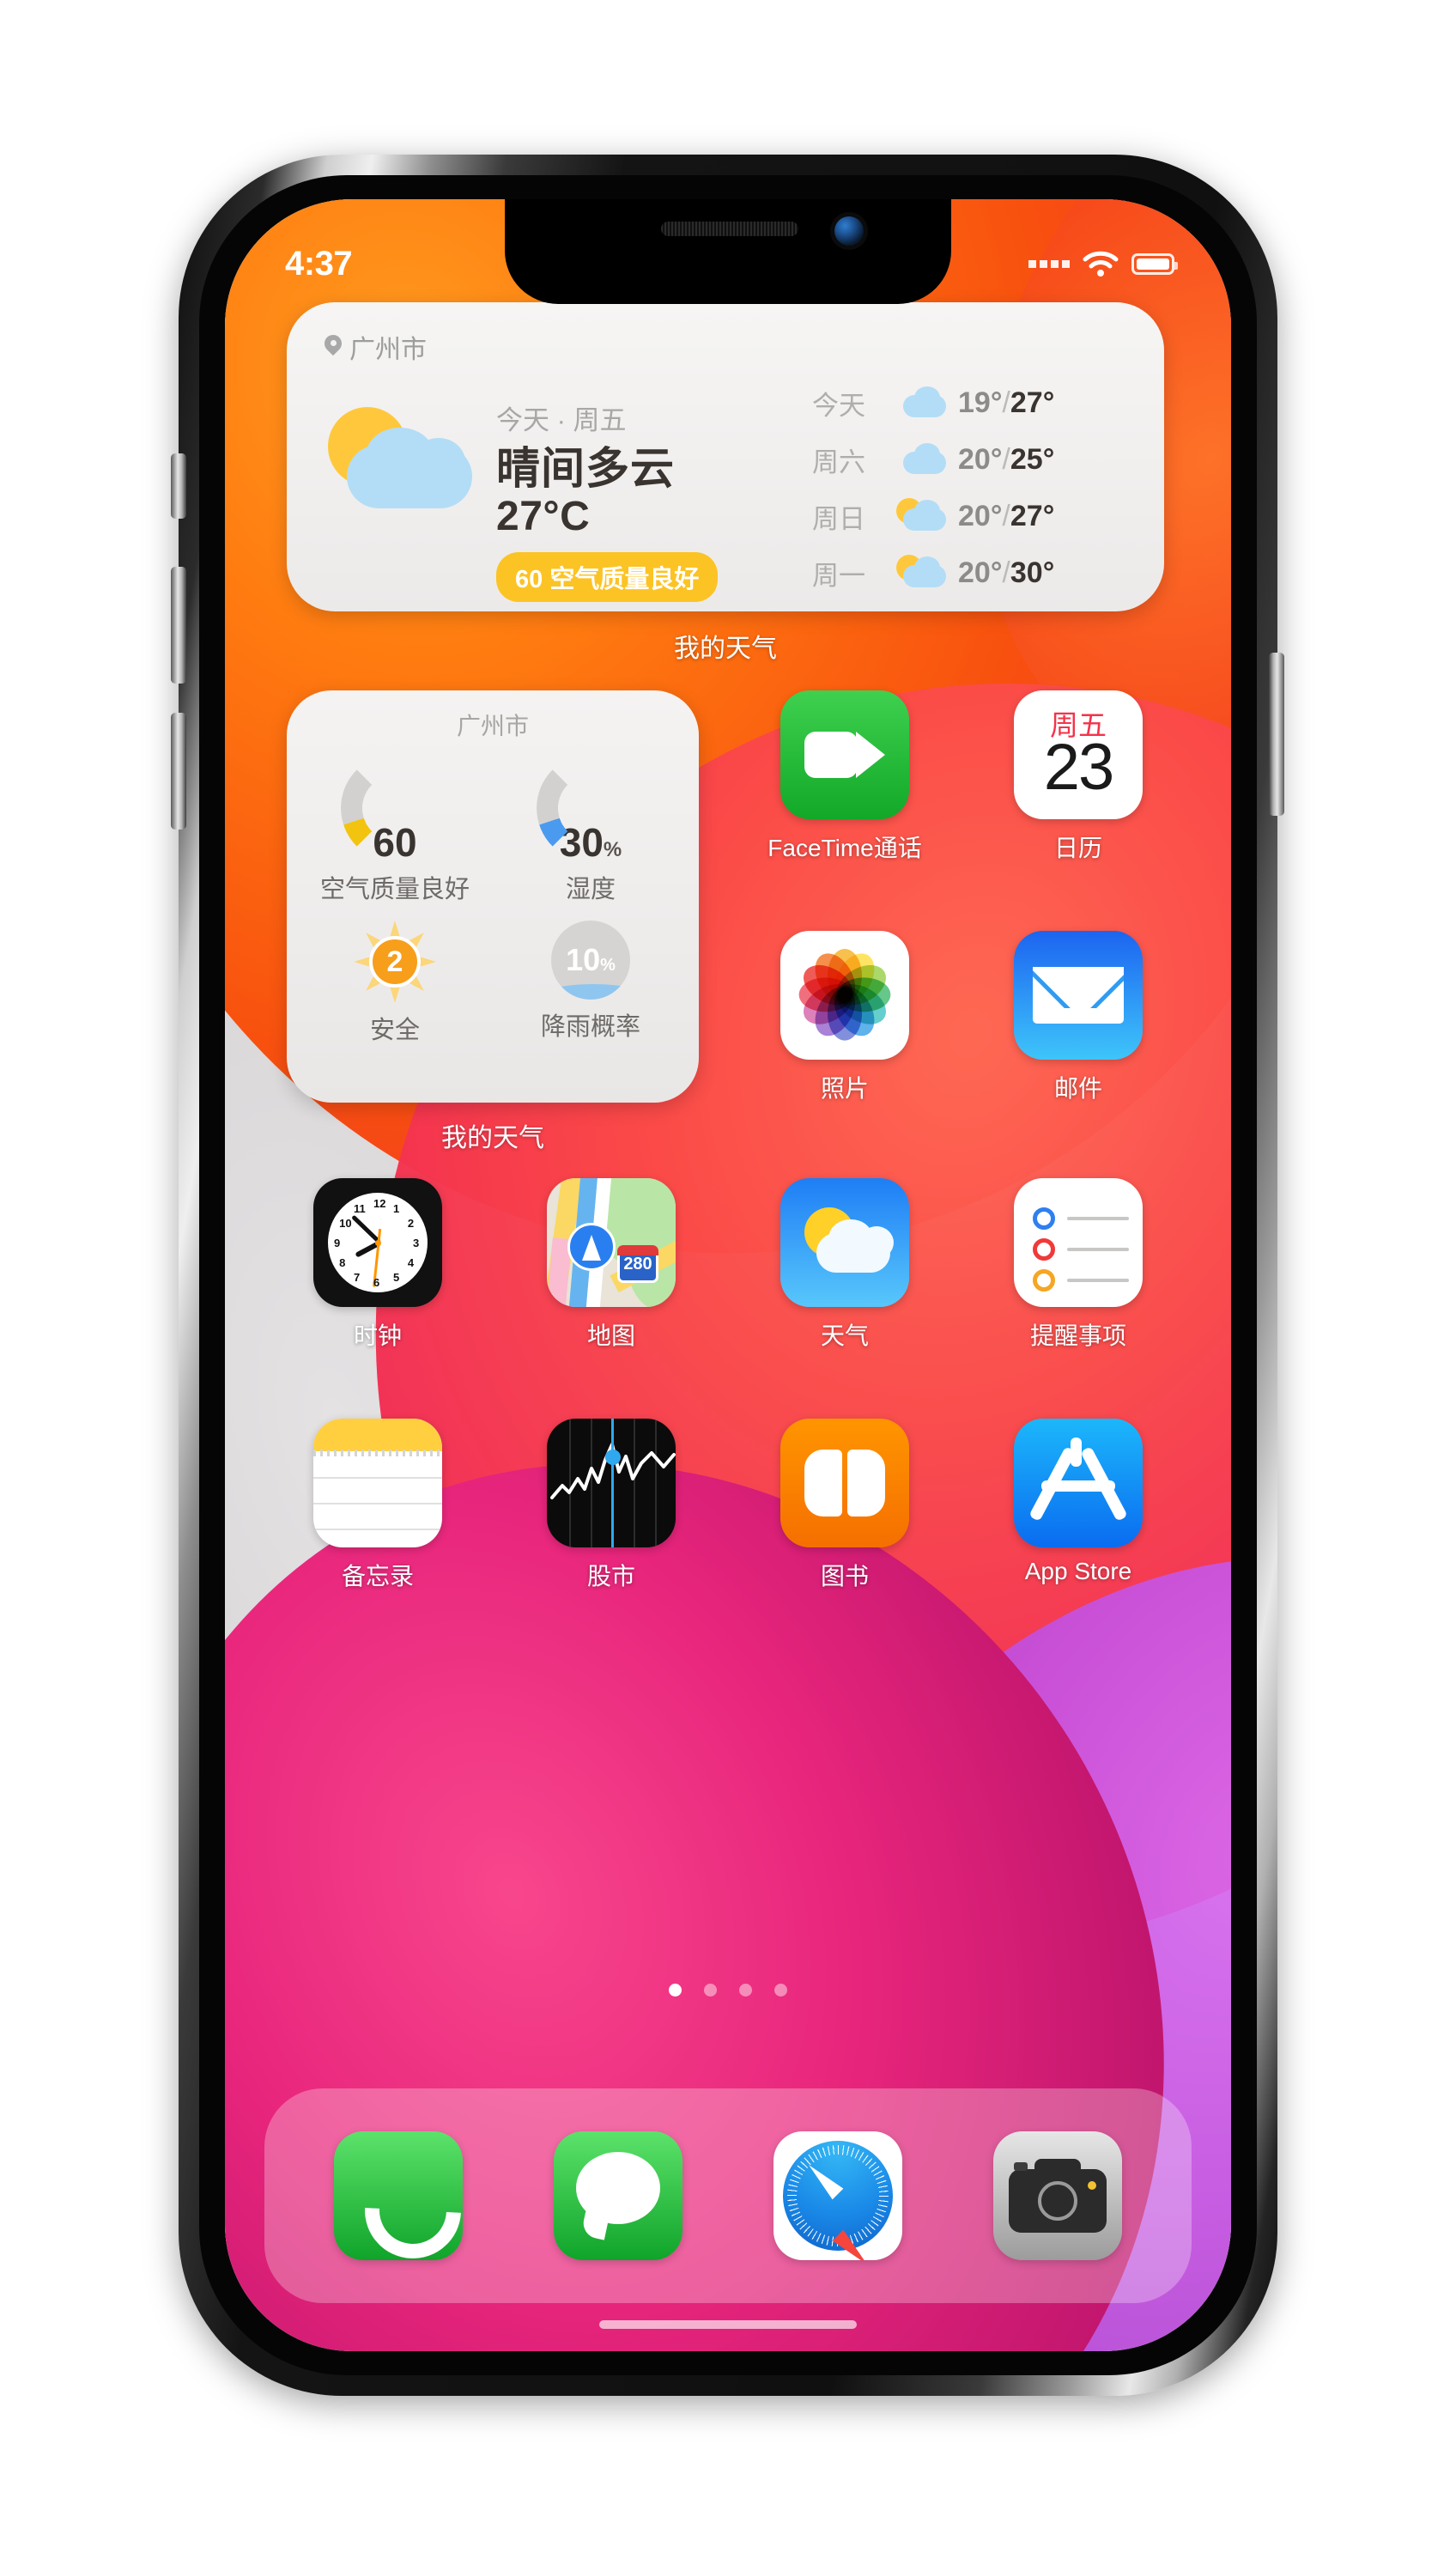 This screenshot has height=2559, width=1456. What do you see at coordinates (1277, 734) in the screenshot?
I see `power-side-button` at bounding box center [1277, 734].